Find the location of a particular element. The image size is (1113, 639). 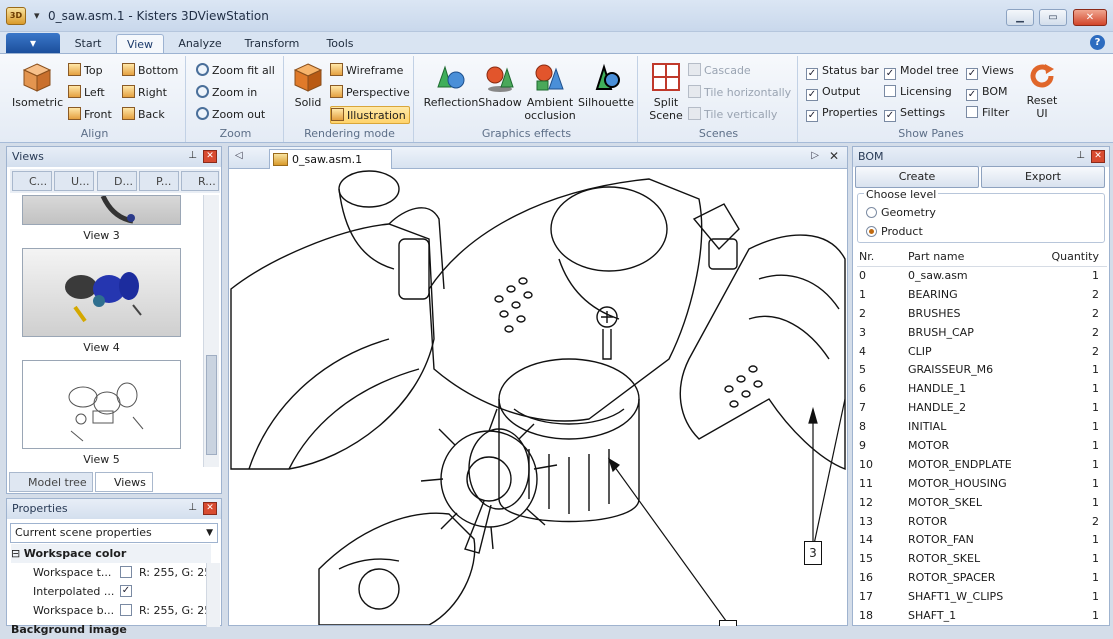

illustration-button: Illustration is located at coordinates (370, 115).